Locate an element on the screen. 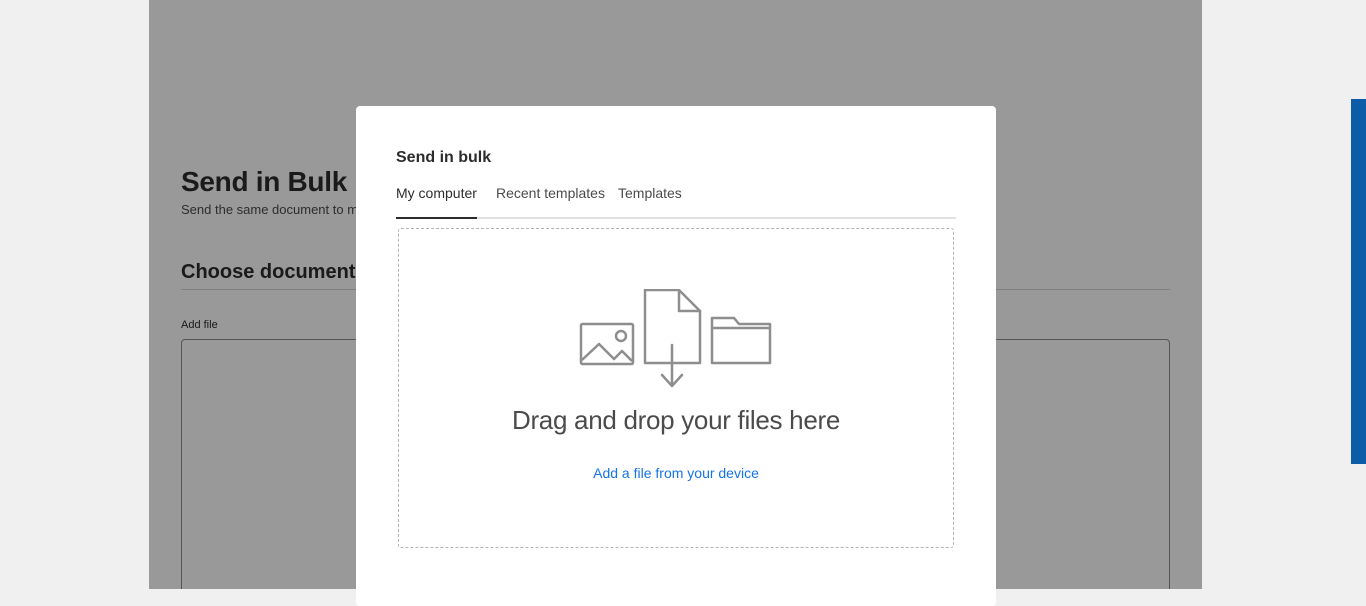 This screenshot has width=1366, height=606. tab-recent-templates: Recent templates is located at coordinates (550, 201).